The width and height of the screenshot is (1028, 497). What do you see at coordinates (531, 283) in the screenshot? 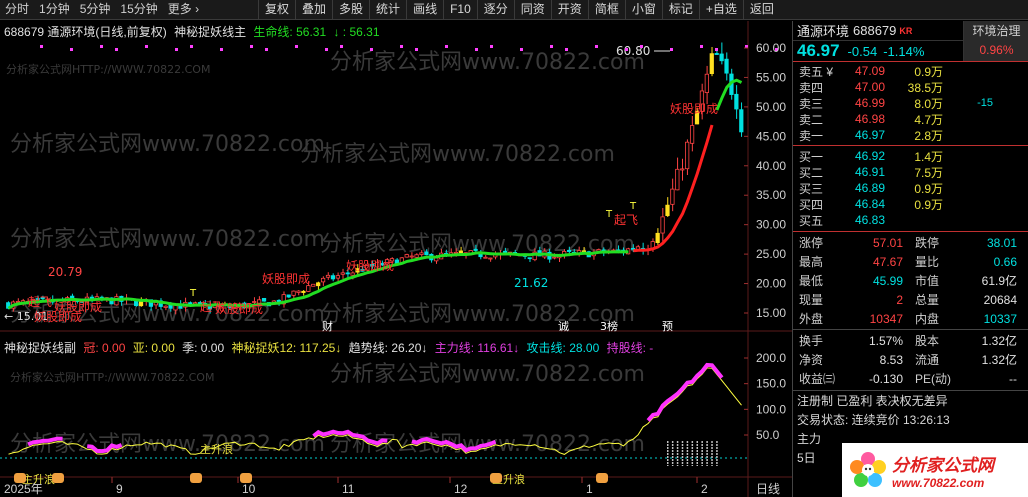
I see `low-price-label: 21.62` at bounding box center [531, 283].